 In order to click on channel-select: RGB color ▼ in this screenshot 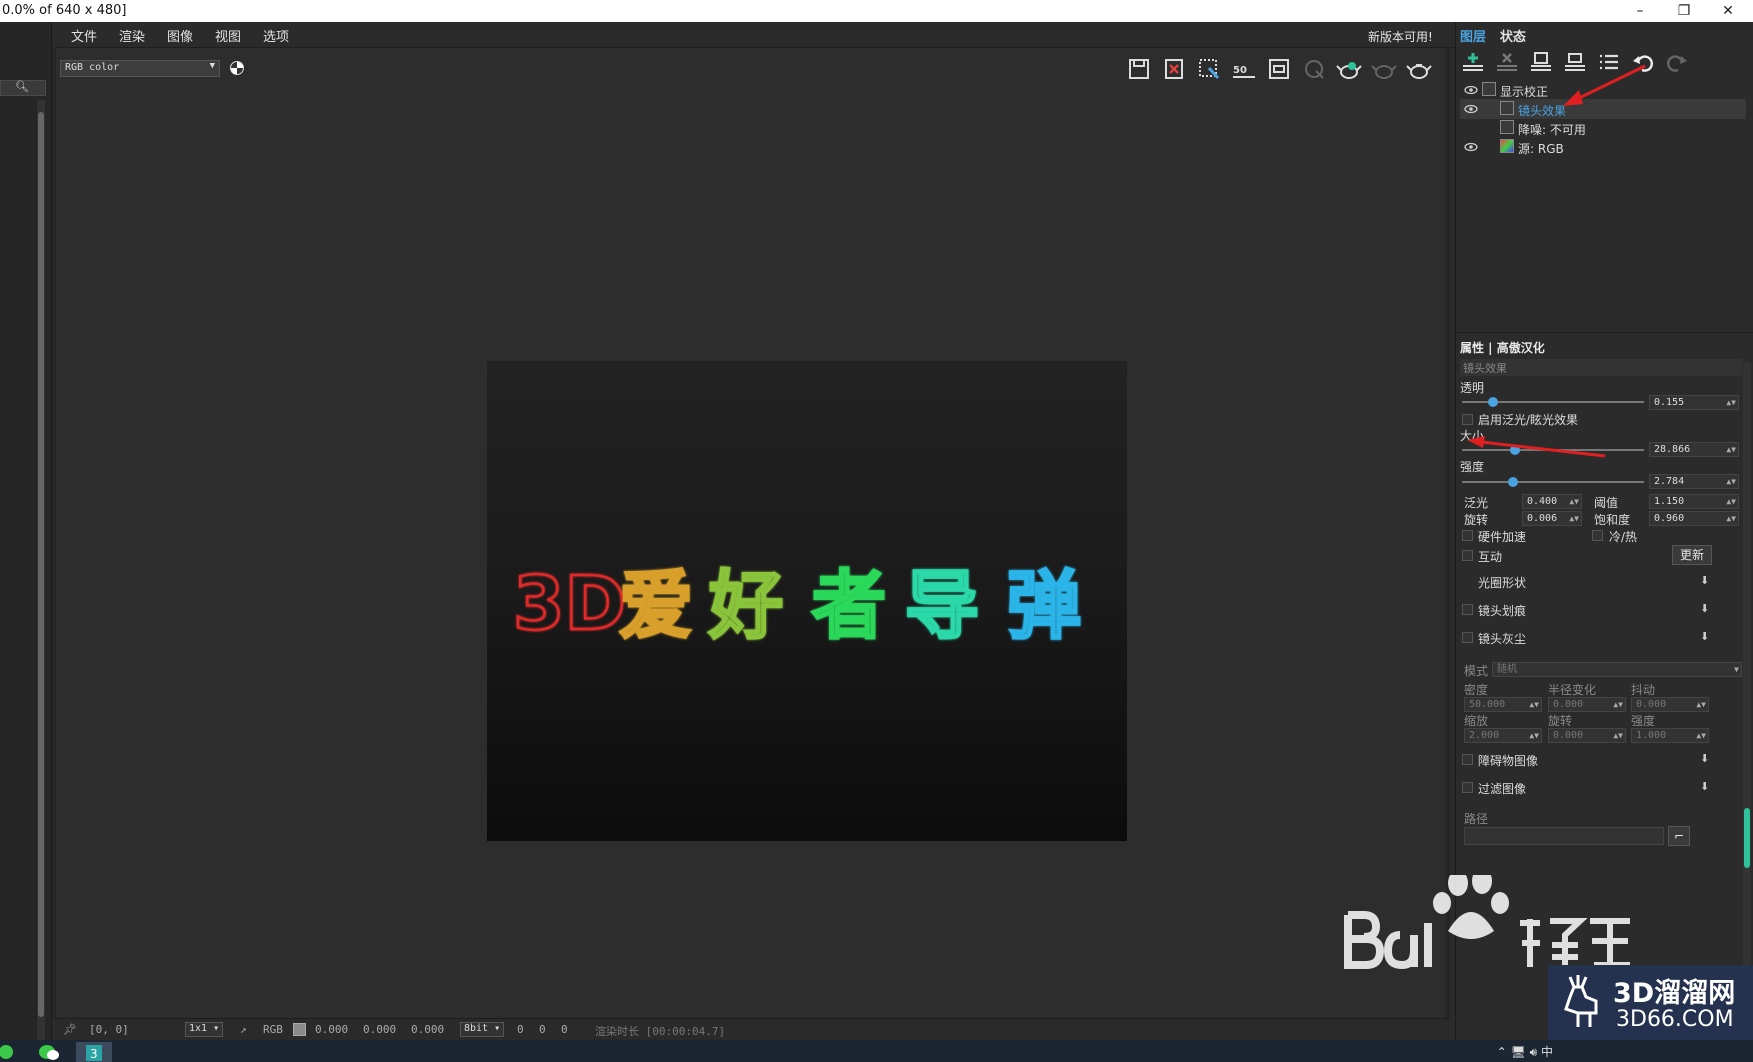, I will do `click(140, 68)`.